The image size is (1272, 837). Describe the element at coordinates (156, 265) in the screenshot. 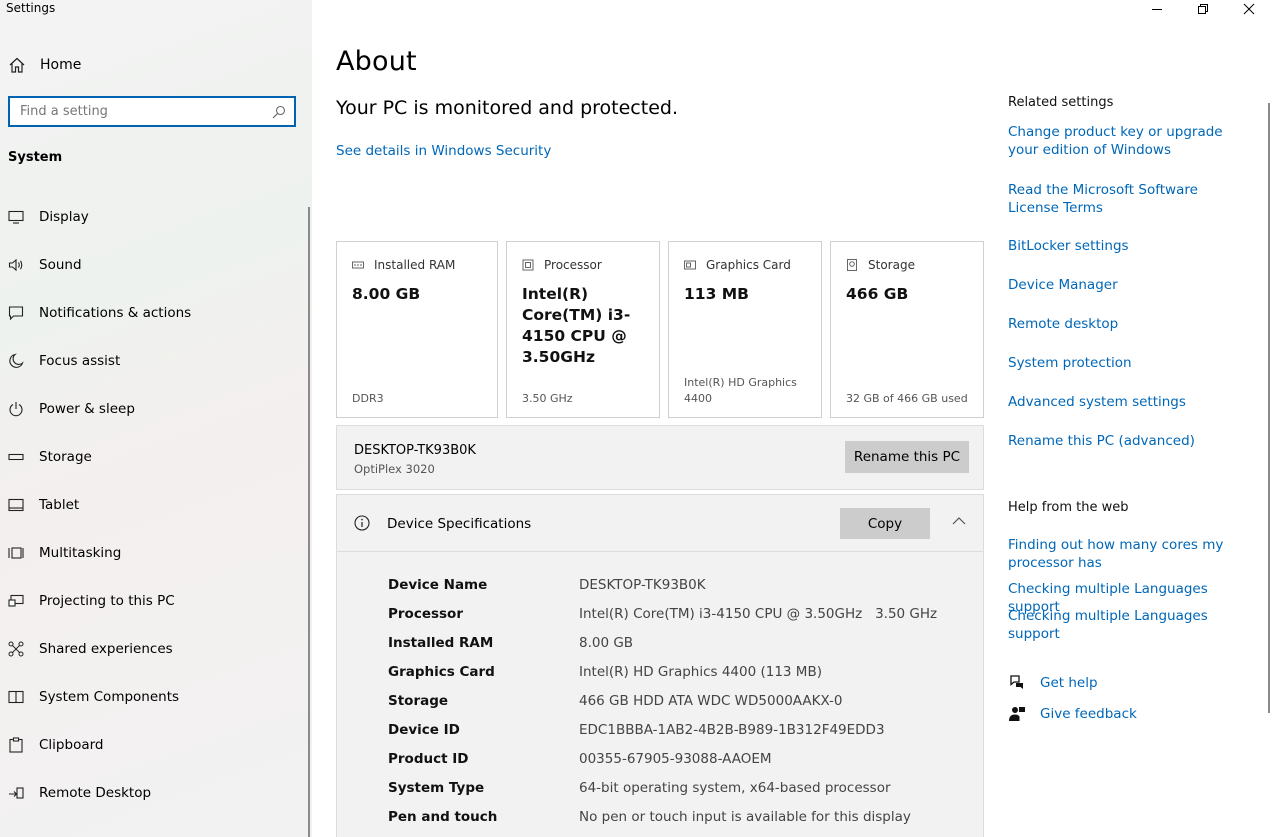

I see `sidebar-item-sound: Sound` at that location.